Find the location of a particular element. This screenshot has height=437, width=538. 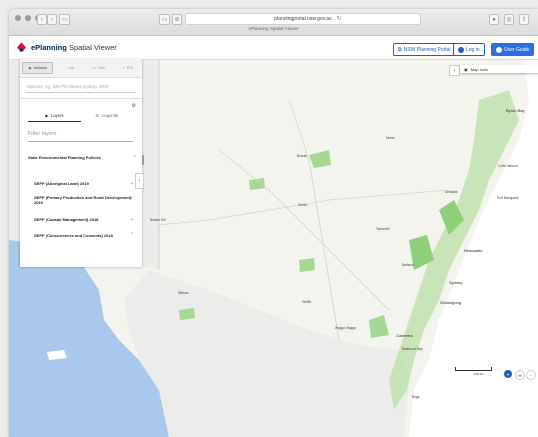

layer-item: SEPP (Concurrences and Consents) 2018 ⌃ is located at coordinates (84, 236).